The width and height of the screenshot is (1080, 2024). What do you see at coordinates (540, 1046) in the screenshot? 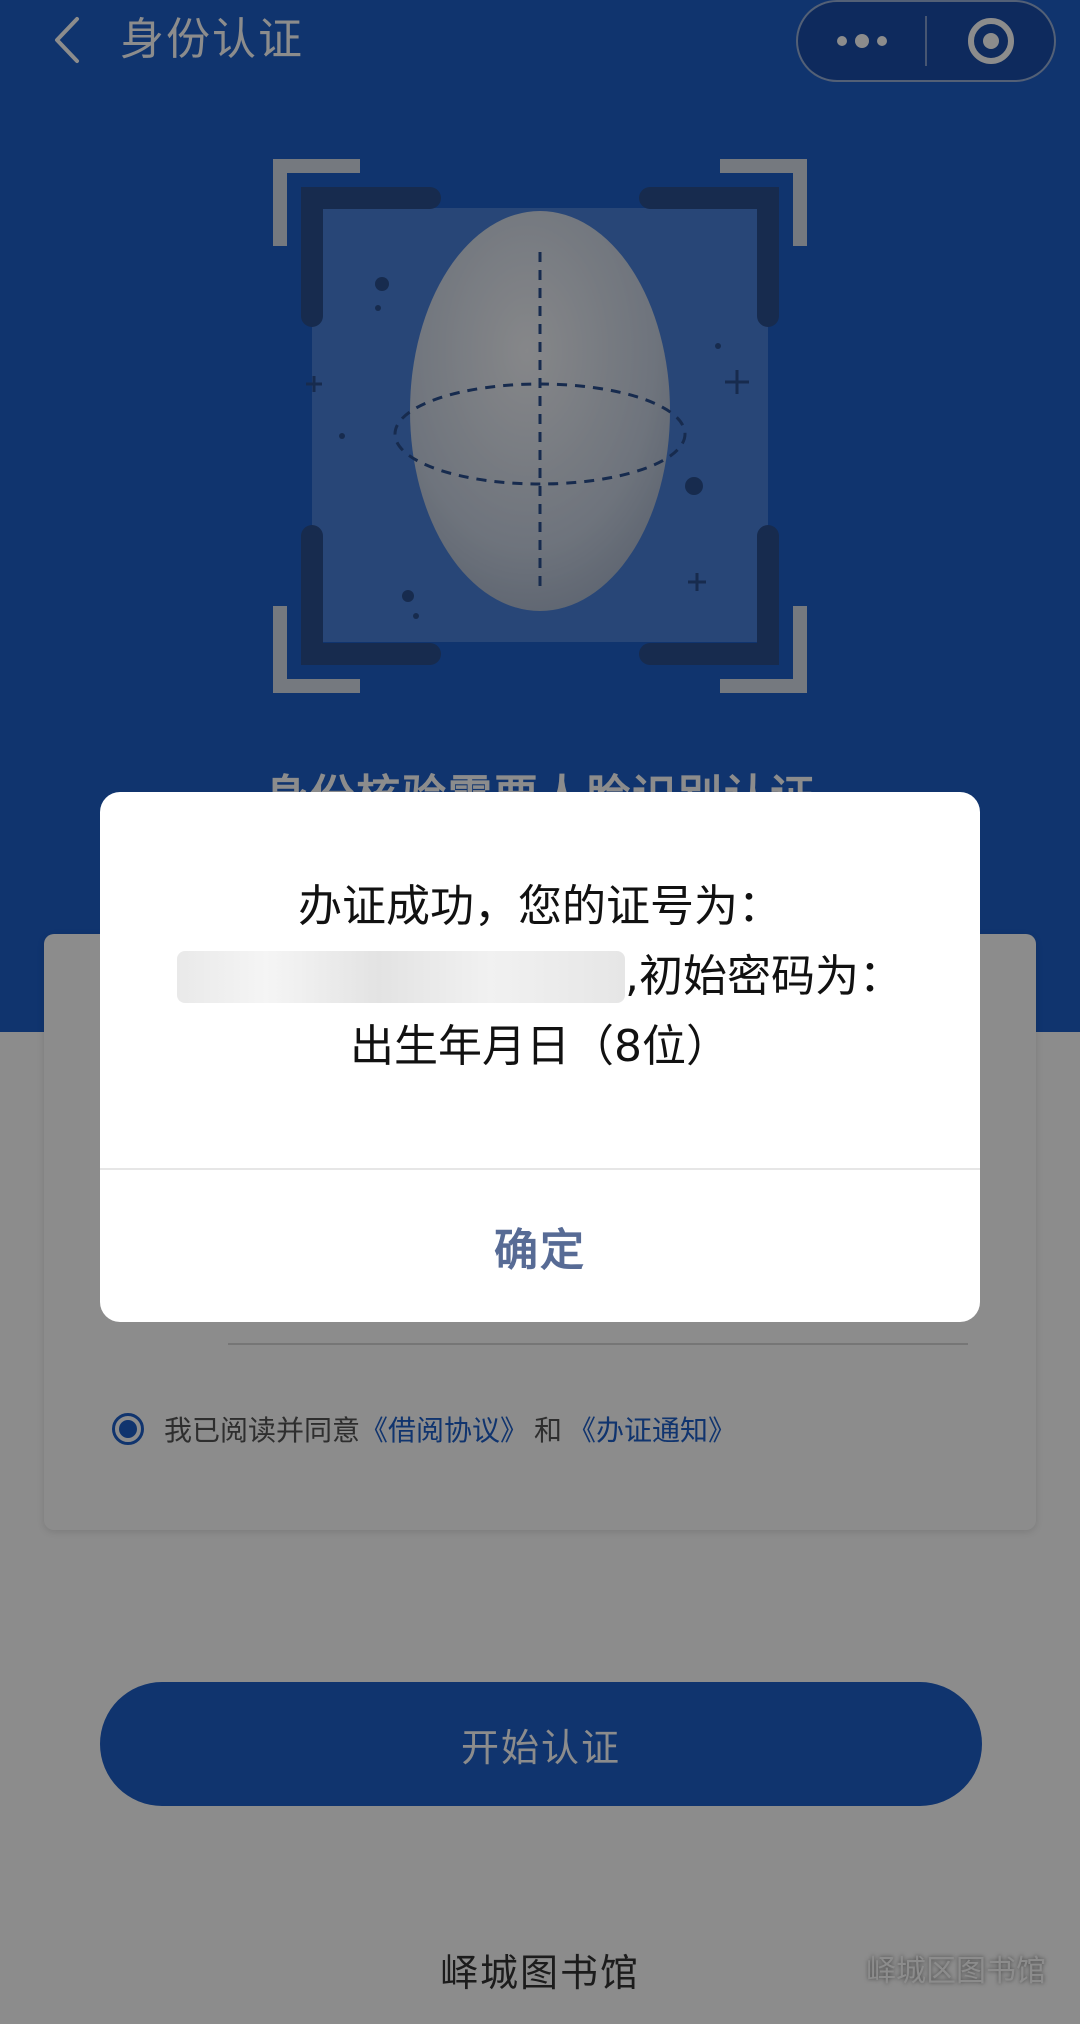
I see `dialog-line-3: 出生年月日（8位）` at bounding box center [540, 1046].